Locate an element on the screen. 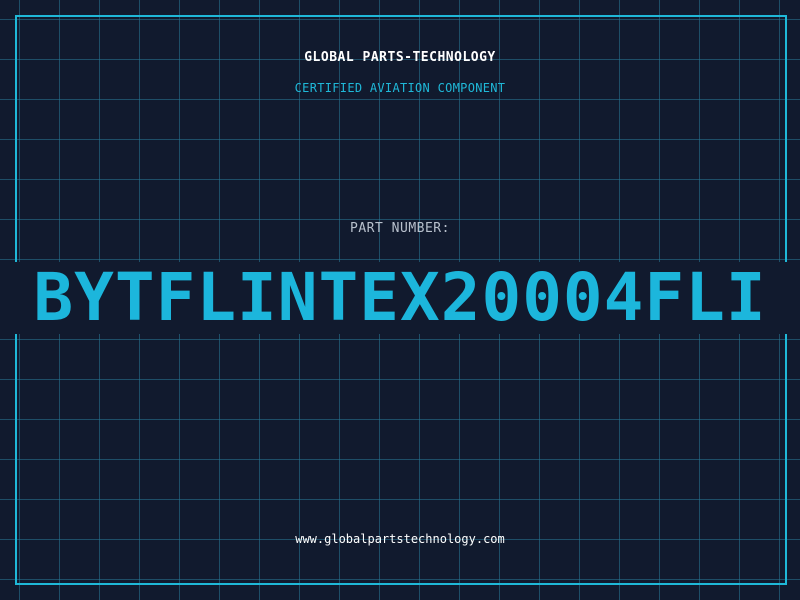 The image size is (800, 600). part-number-band: BYTFLINTEX20004FLI is located at coordinates (400, 298).